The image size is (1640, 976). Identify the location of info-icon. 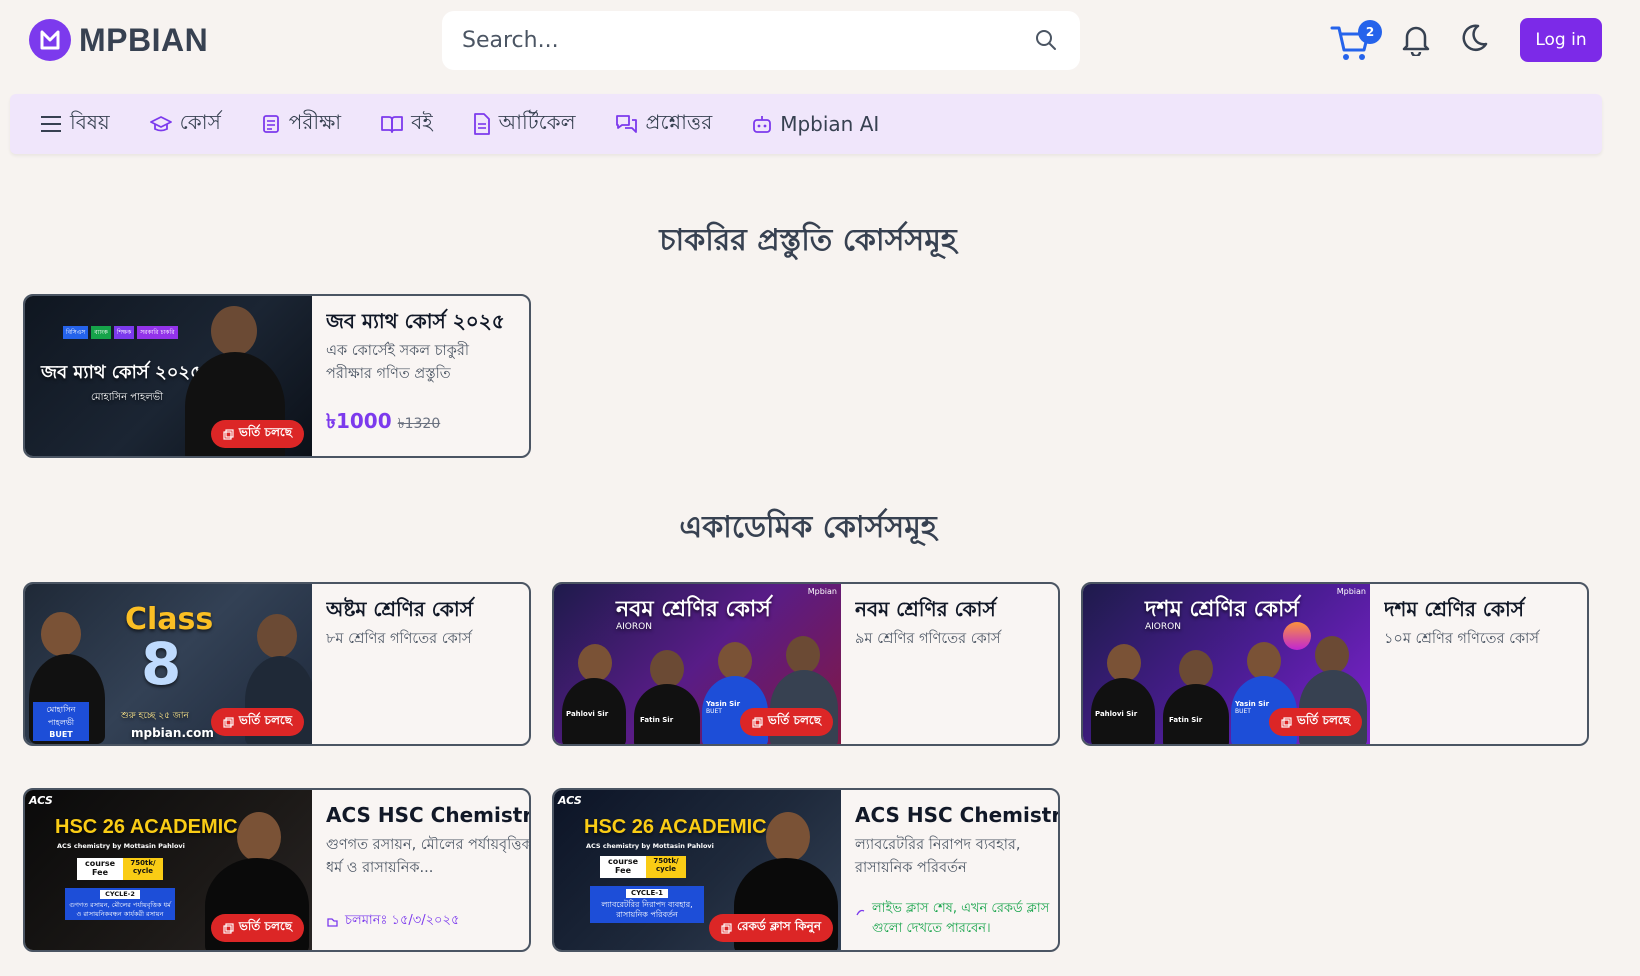
(860, 912).